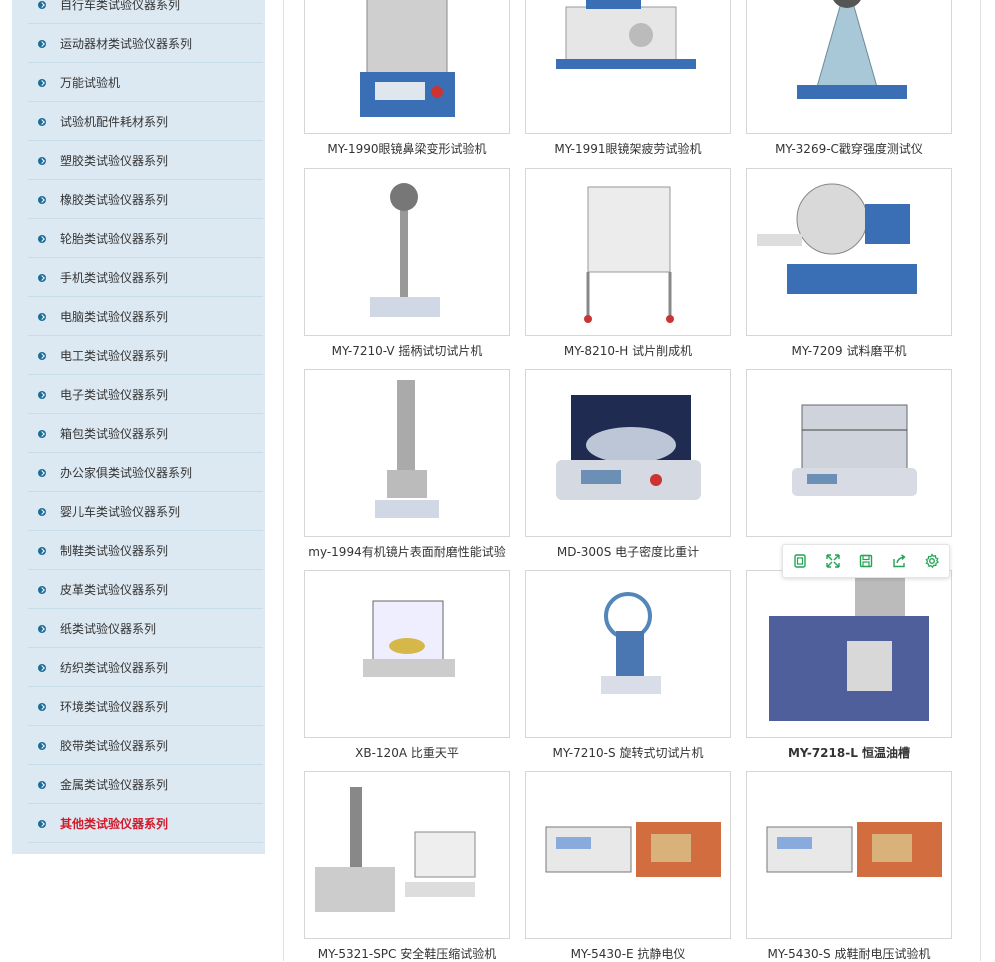 The width and height of the screenshot is (995, 962). I want to click on sidebar-item: 皮革类试验仪器系列, so click(145, 590).